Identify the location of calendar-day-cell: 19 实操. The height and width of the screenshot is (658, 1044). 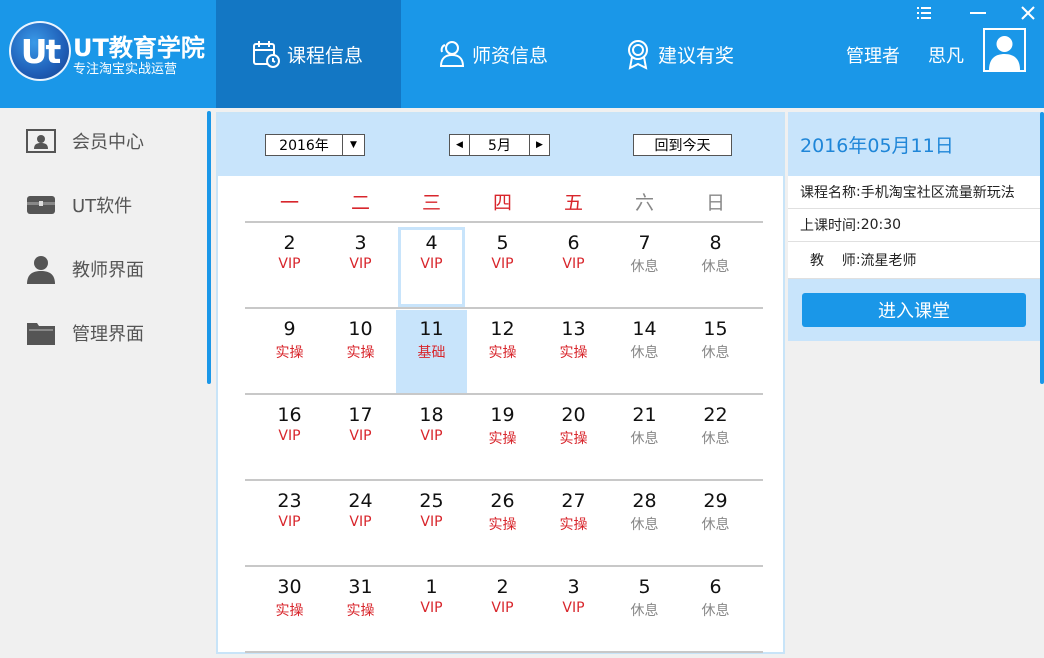
(502, 438).